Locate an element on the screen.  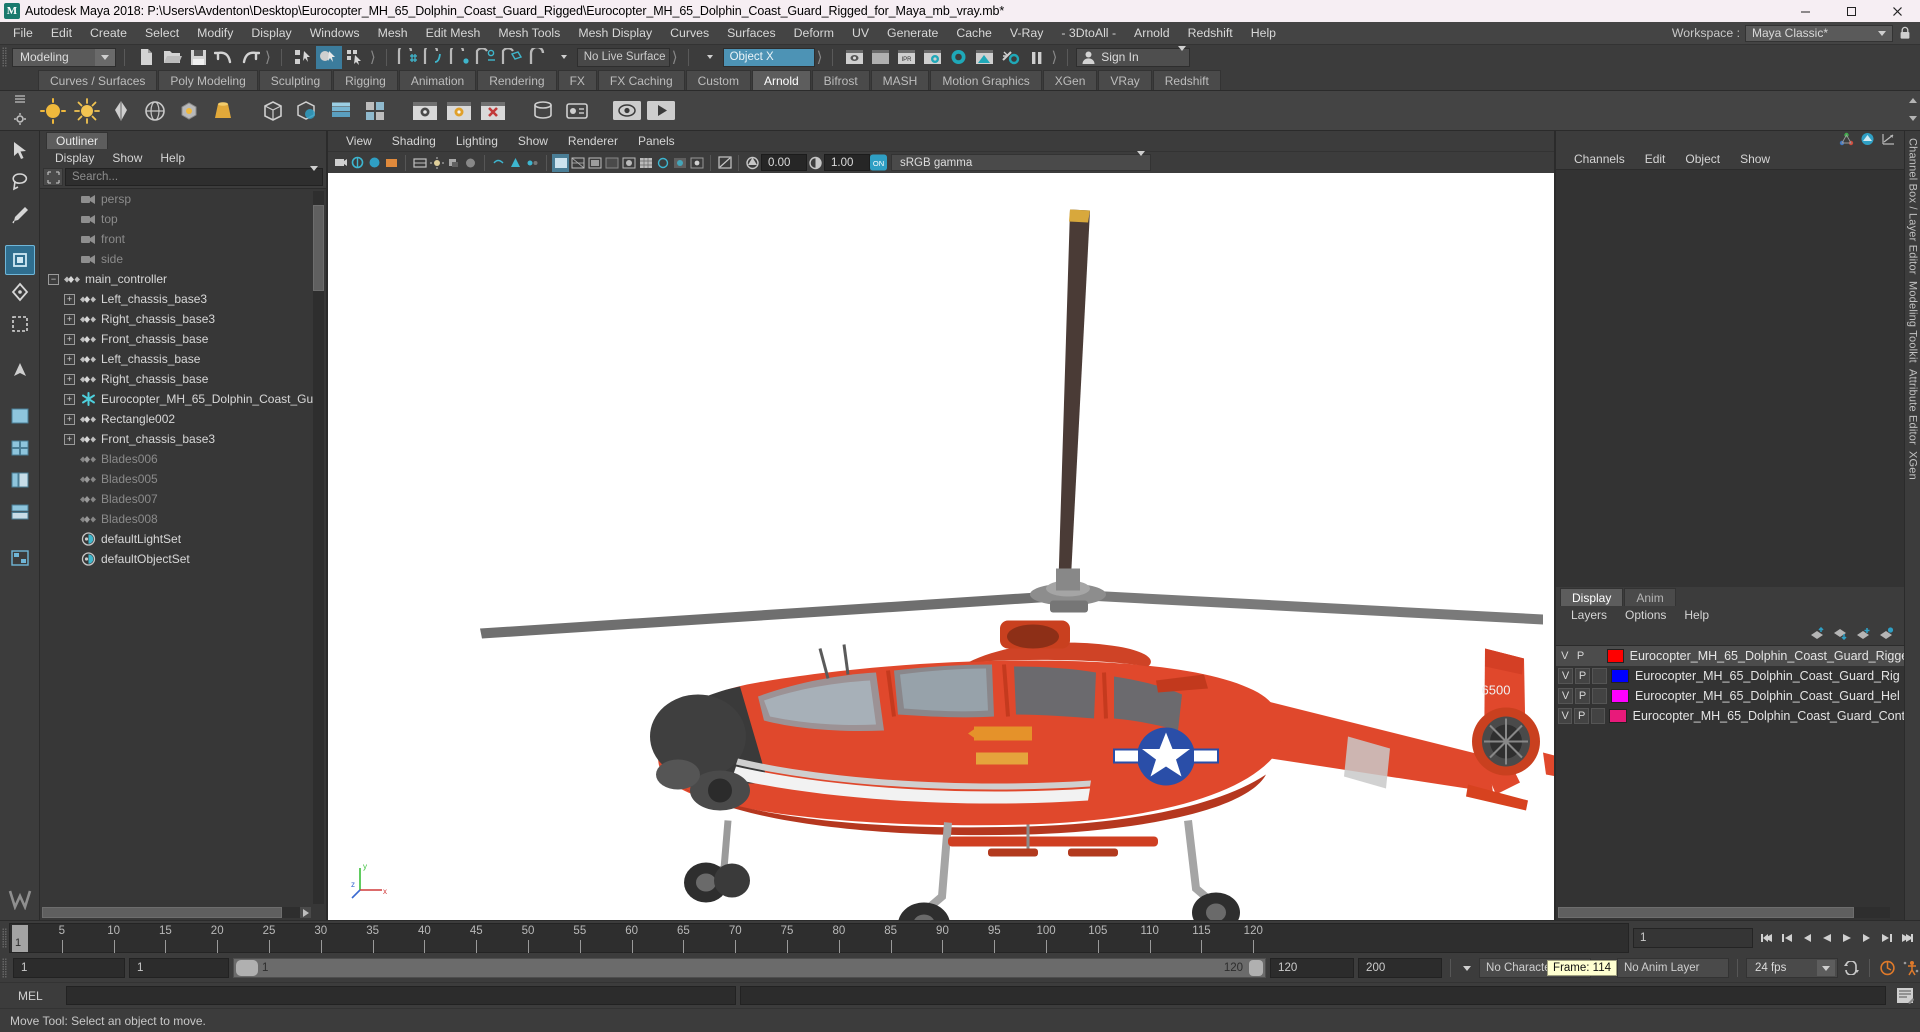
outliner-item-defaultobjectset: defaultObjectSet is located at coordinates (183, 559).